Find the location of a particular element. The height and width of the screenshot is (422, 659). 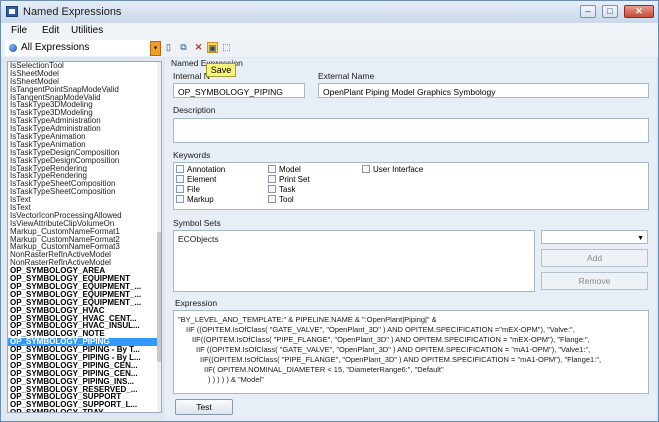

list-item: Markup_CustomNameFormat3 is located at coordinates (84, 247).